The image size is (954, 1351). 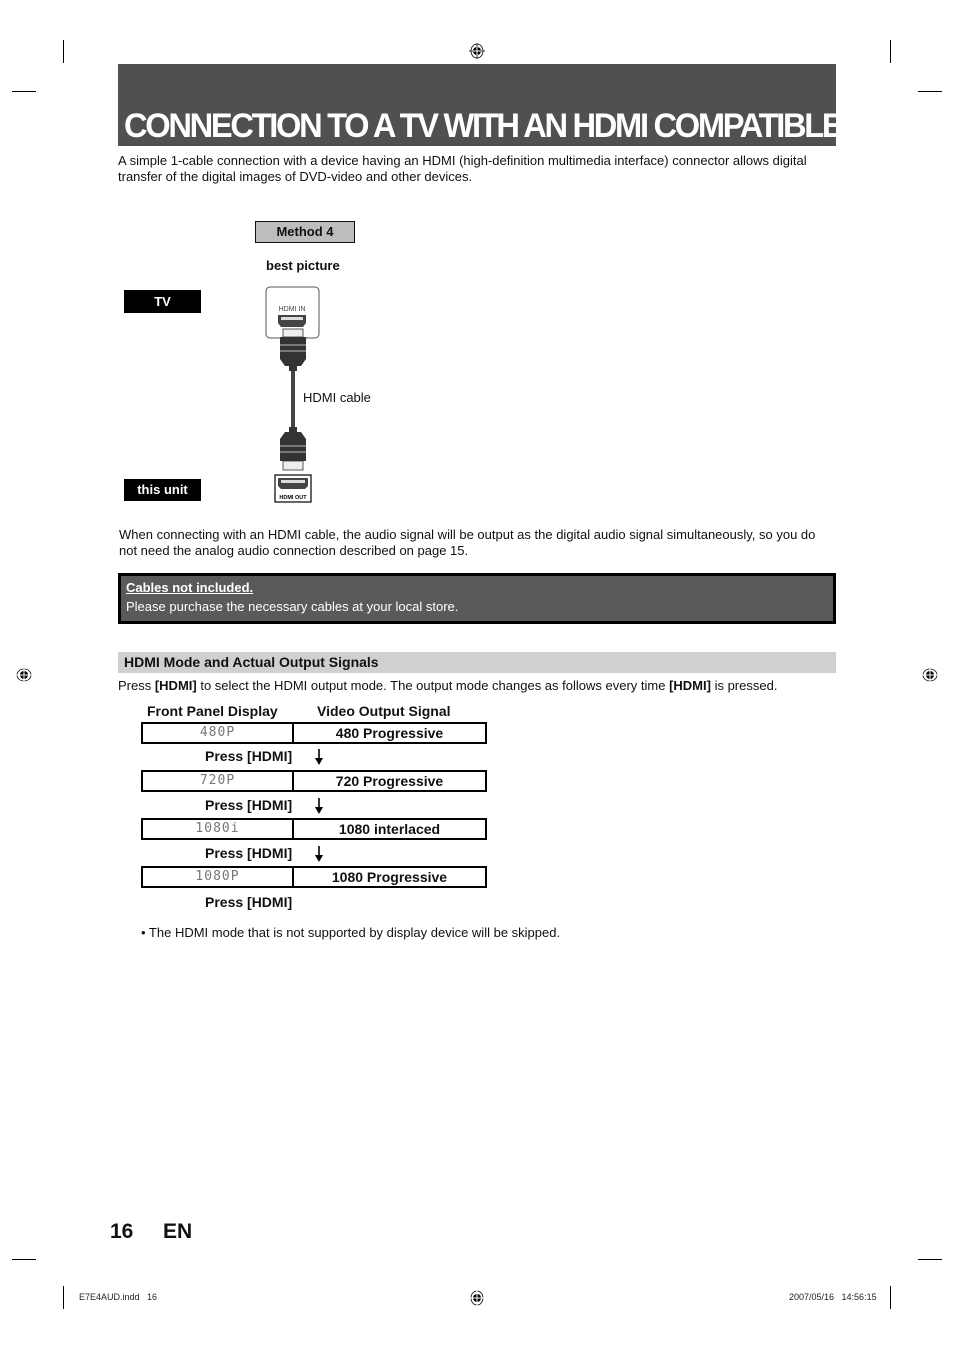 What do you see at coordinates (190, 587) in the screenshot?
I see `notice-title: Cables not included.` at bounding box center [190, 587].